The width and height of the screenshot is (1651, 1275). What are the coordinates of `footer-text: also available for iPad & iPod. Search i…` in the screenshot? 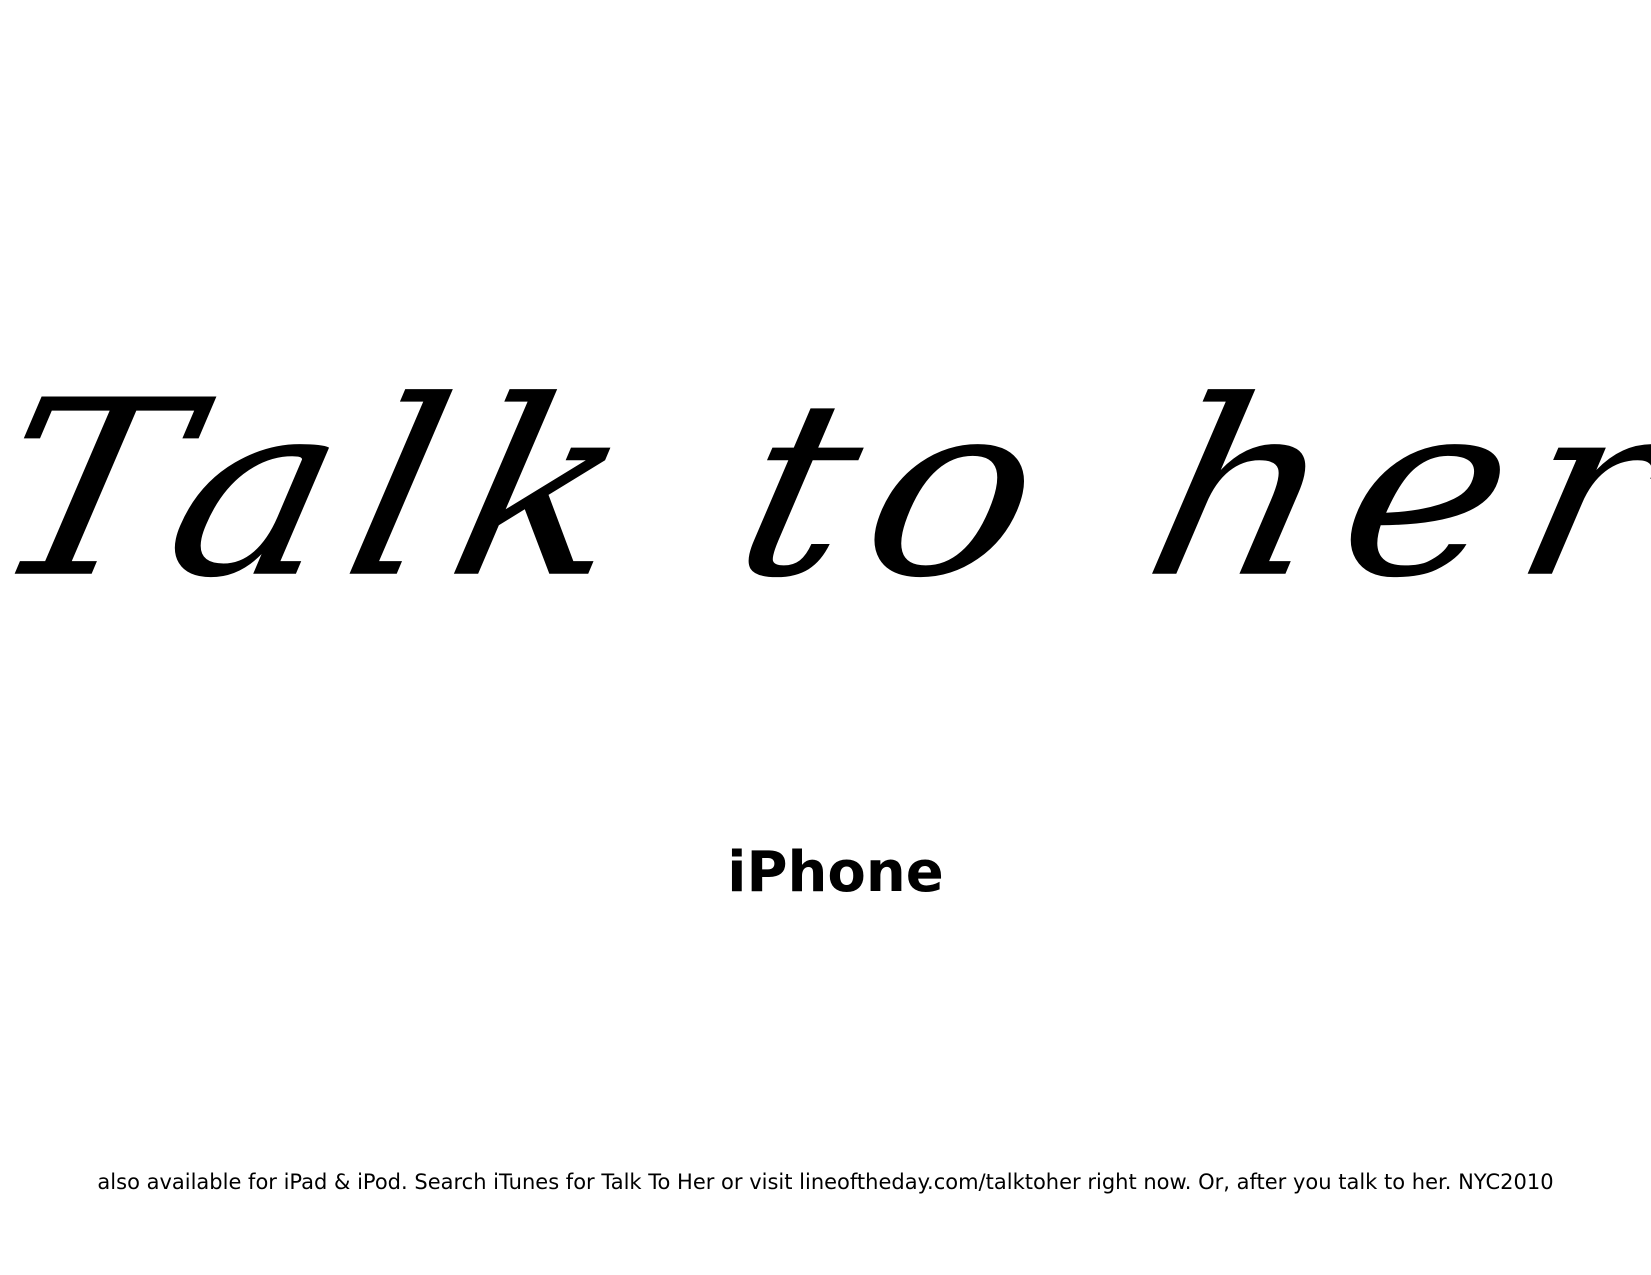 It's located at (825, 1182).